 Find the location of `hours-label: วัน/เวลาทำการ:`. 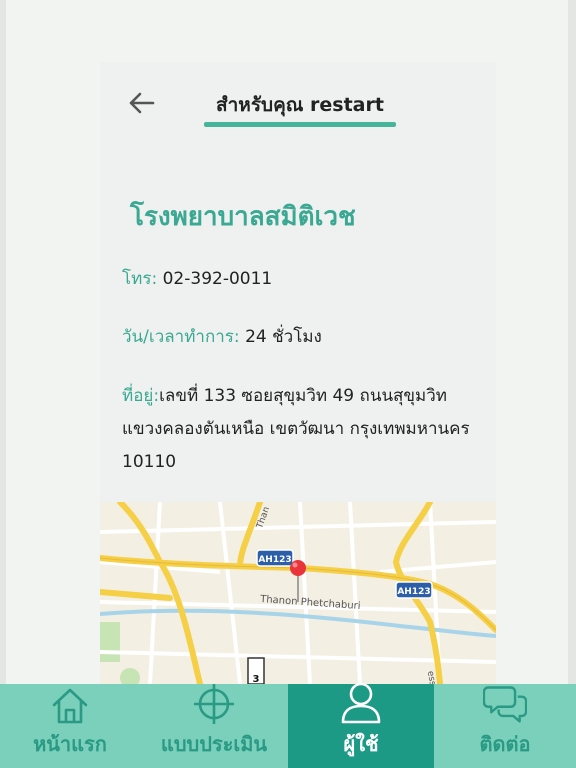

hours-label: วัน/เวลาทำการ: is located at coordinates (181, 337).